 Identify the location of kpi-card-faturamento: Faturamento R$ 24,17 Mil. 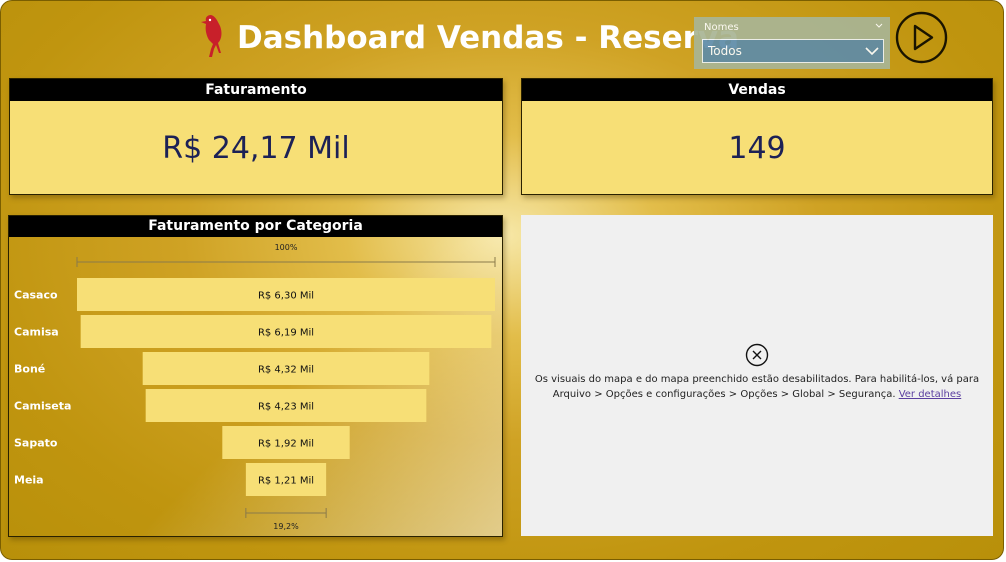
(256, 136).